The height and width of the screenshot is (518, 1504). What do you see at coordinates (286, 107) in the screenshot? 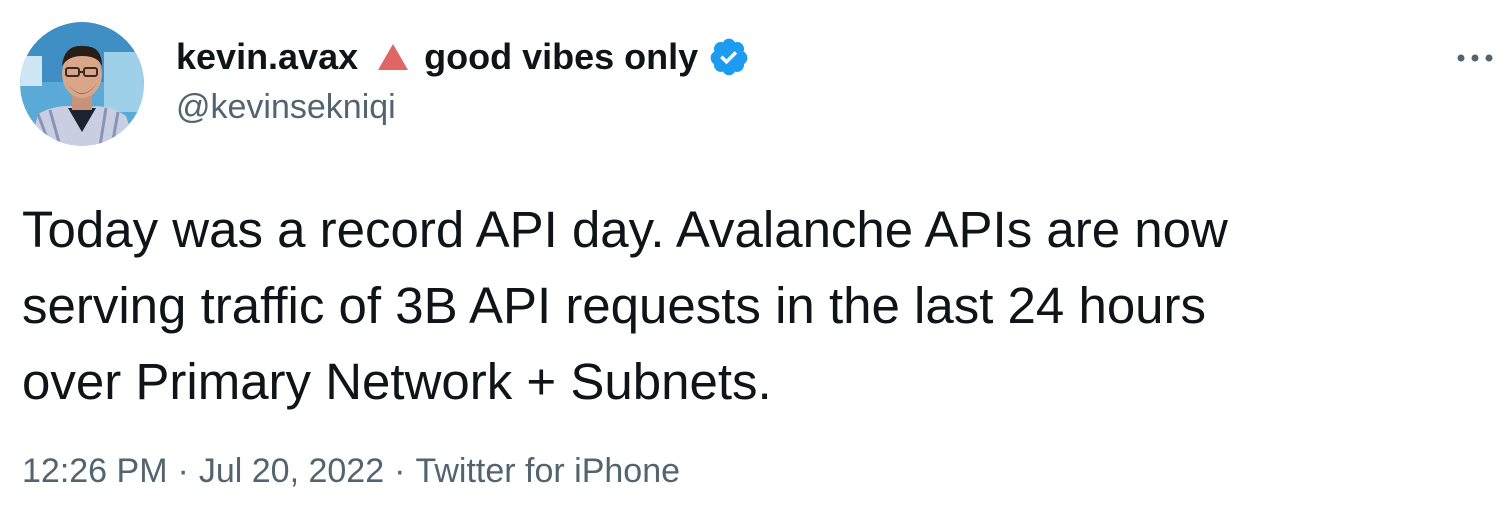
I see `author-handle: @kevinsekniqi` at bounding box center [286, 107].